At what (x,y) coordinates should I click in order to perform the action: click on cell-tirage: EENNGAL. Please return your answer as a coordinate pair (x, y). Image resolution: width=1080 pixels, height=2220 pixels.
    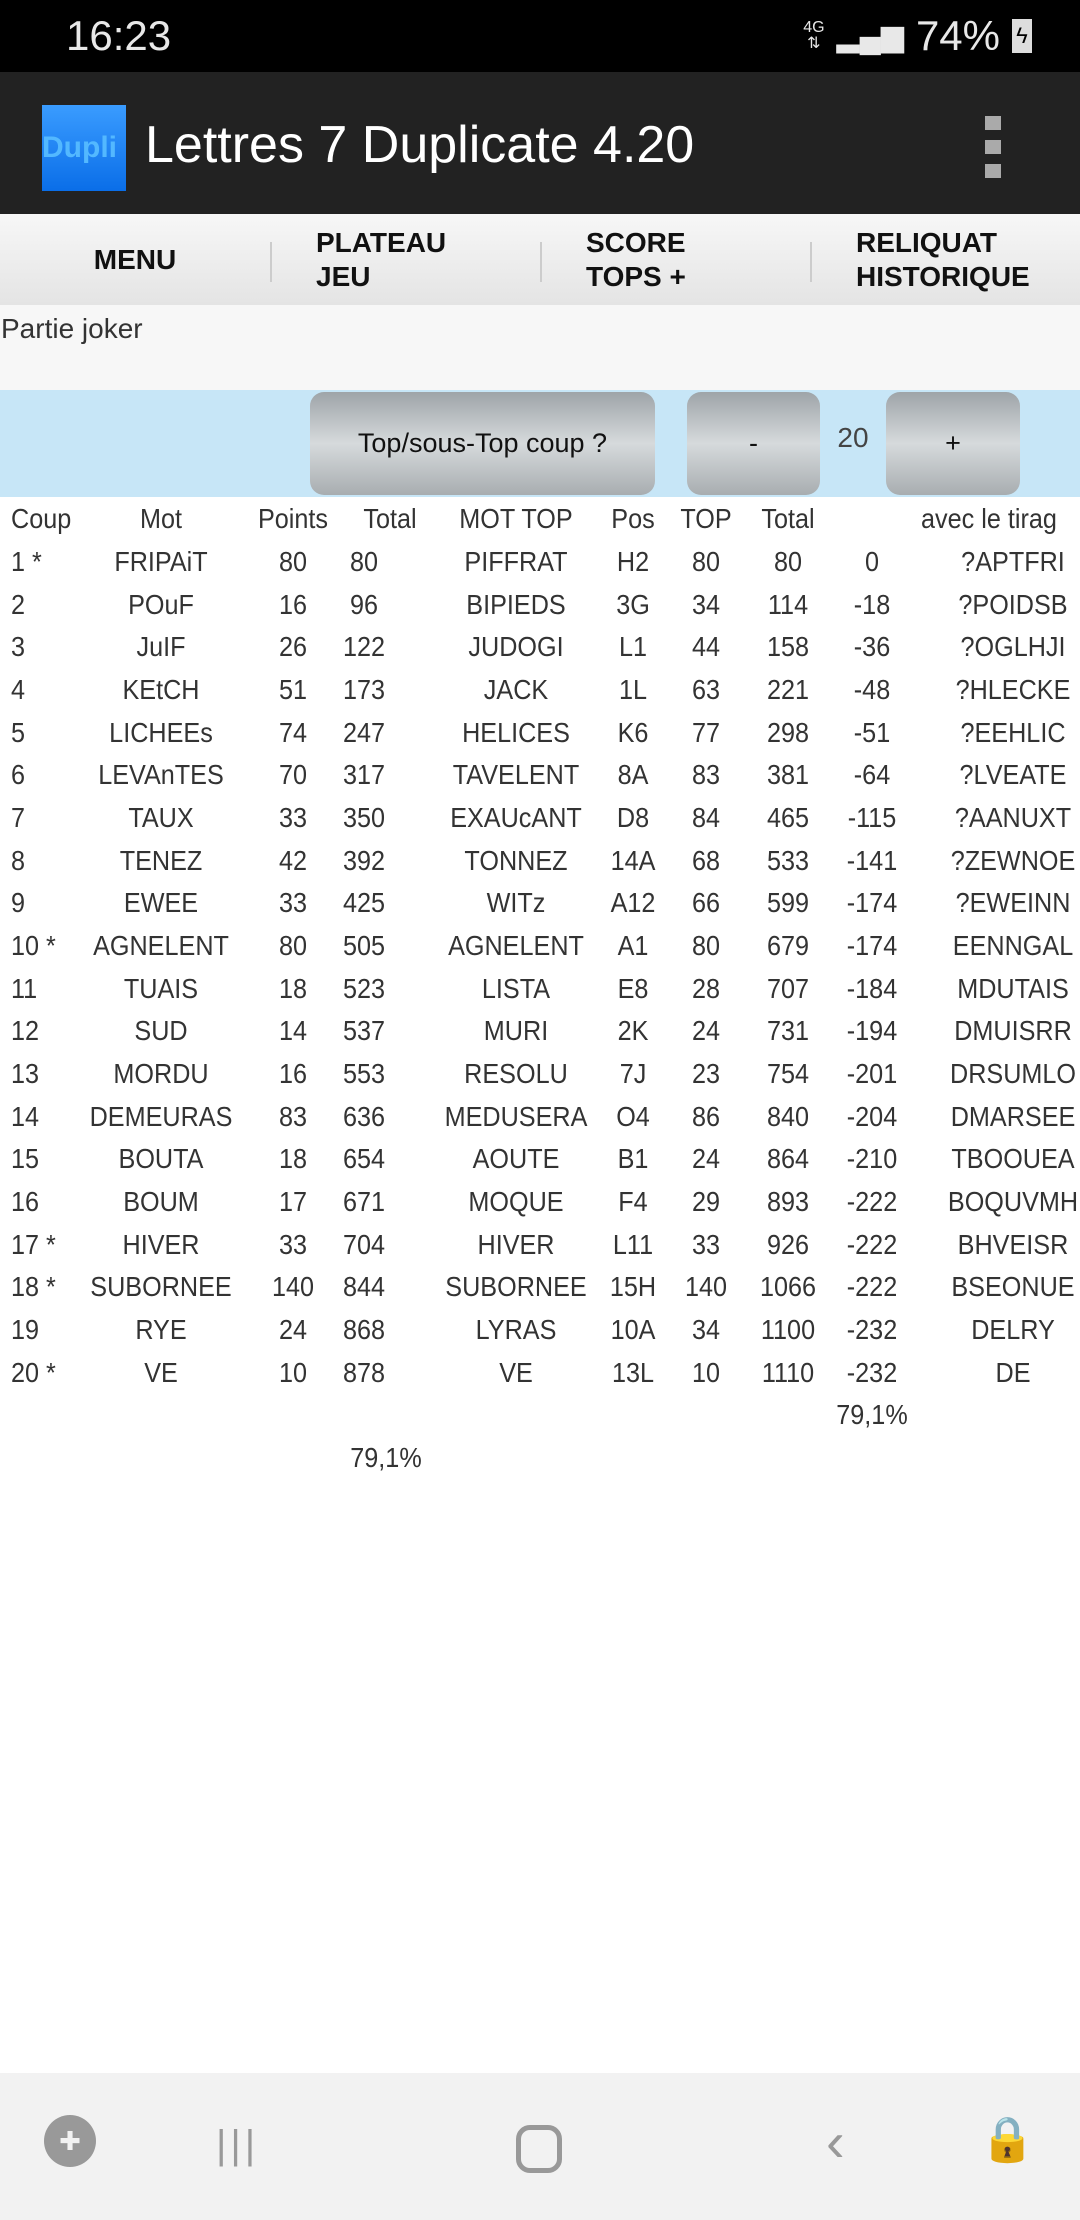
    Looking at the image, I should click on (1013, 945).